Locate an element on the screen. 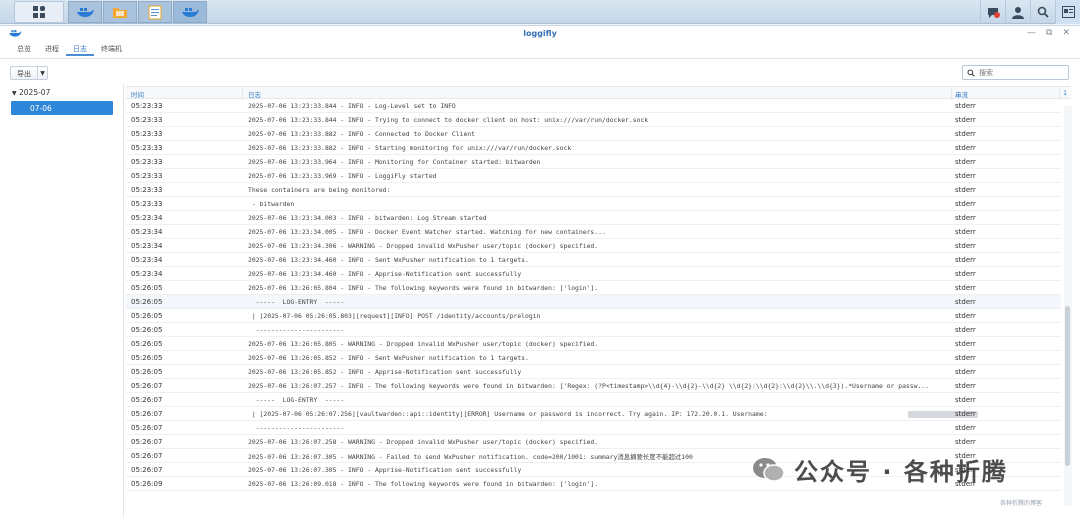 The image size is (1080, 517). window-titlebar: loggifly — ⧉ ✕ is located at coordinates (540, 33).